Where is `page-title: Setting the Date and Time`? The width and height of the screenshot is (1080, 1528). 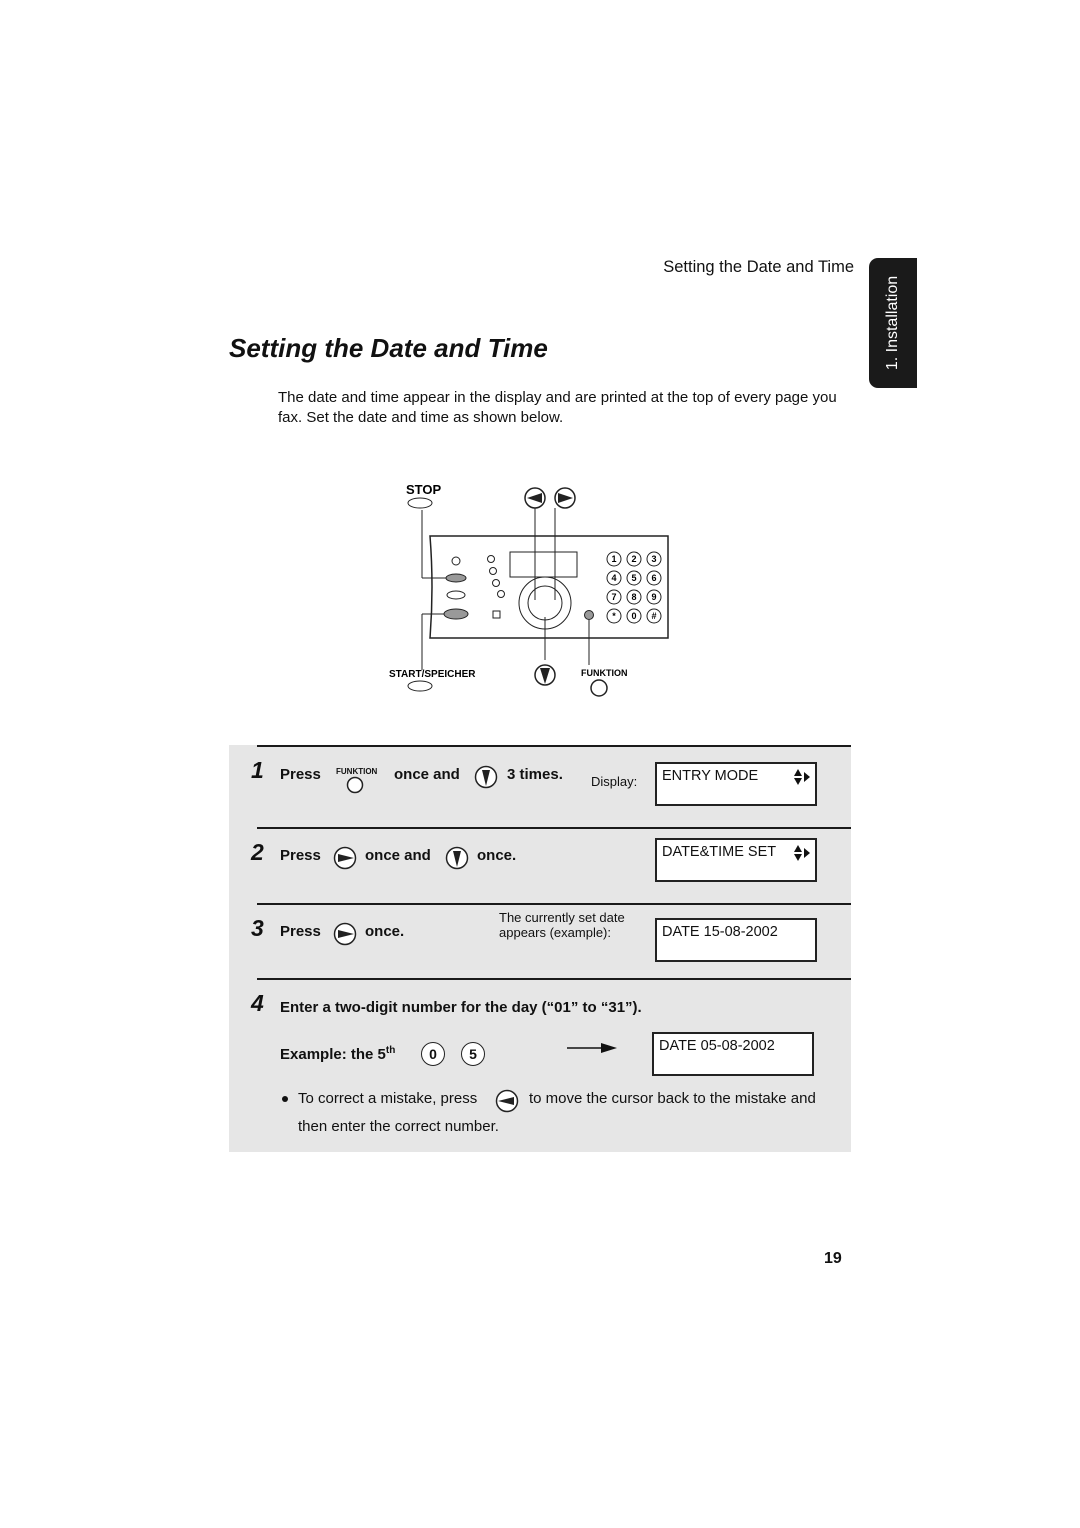
page-title: Setting the Date and Time is located at coordinates (388, 348).